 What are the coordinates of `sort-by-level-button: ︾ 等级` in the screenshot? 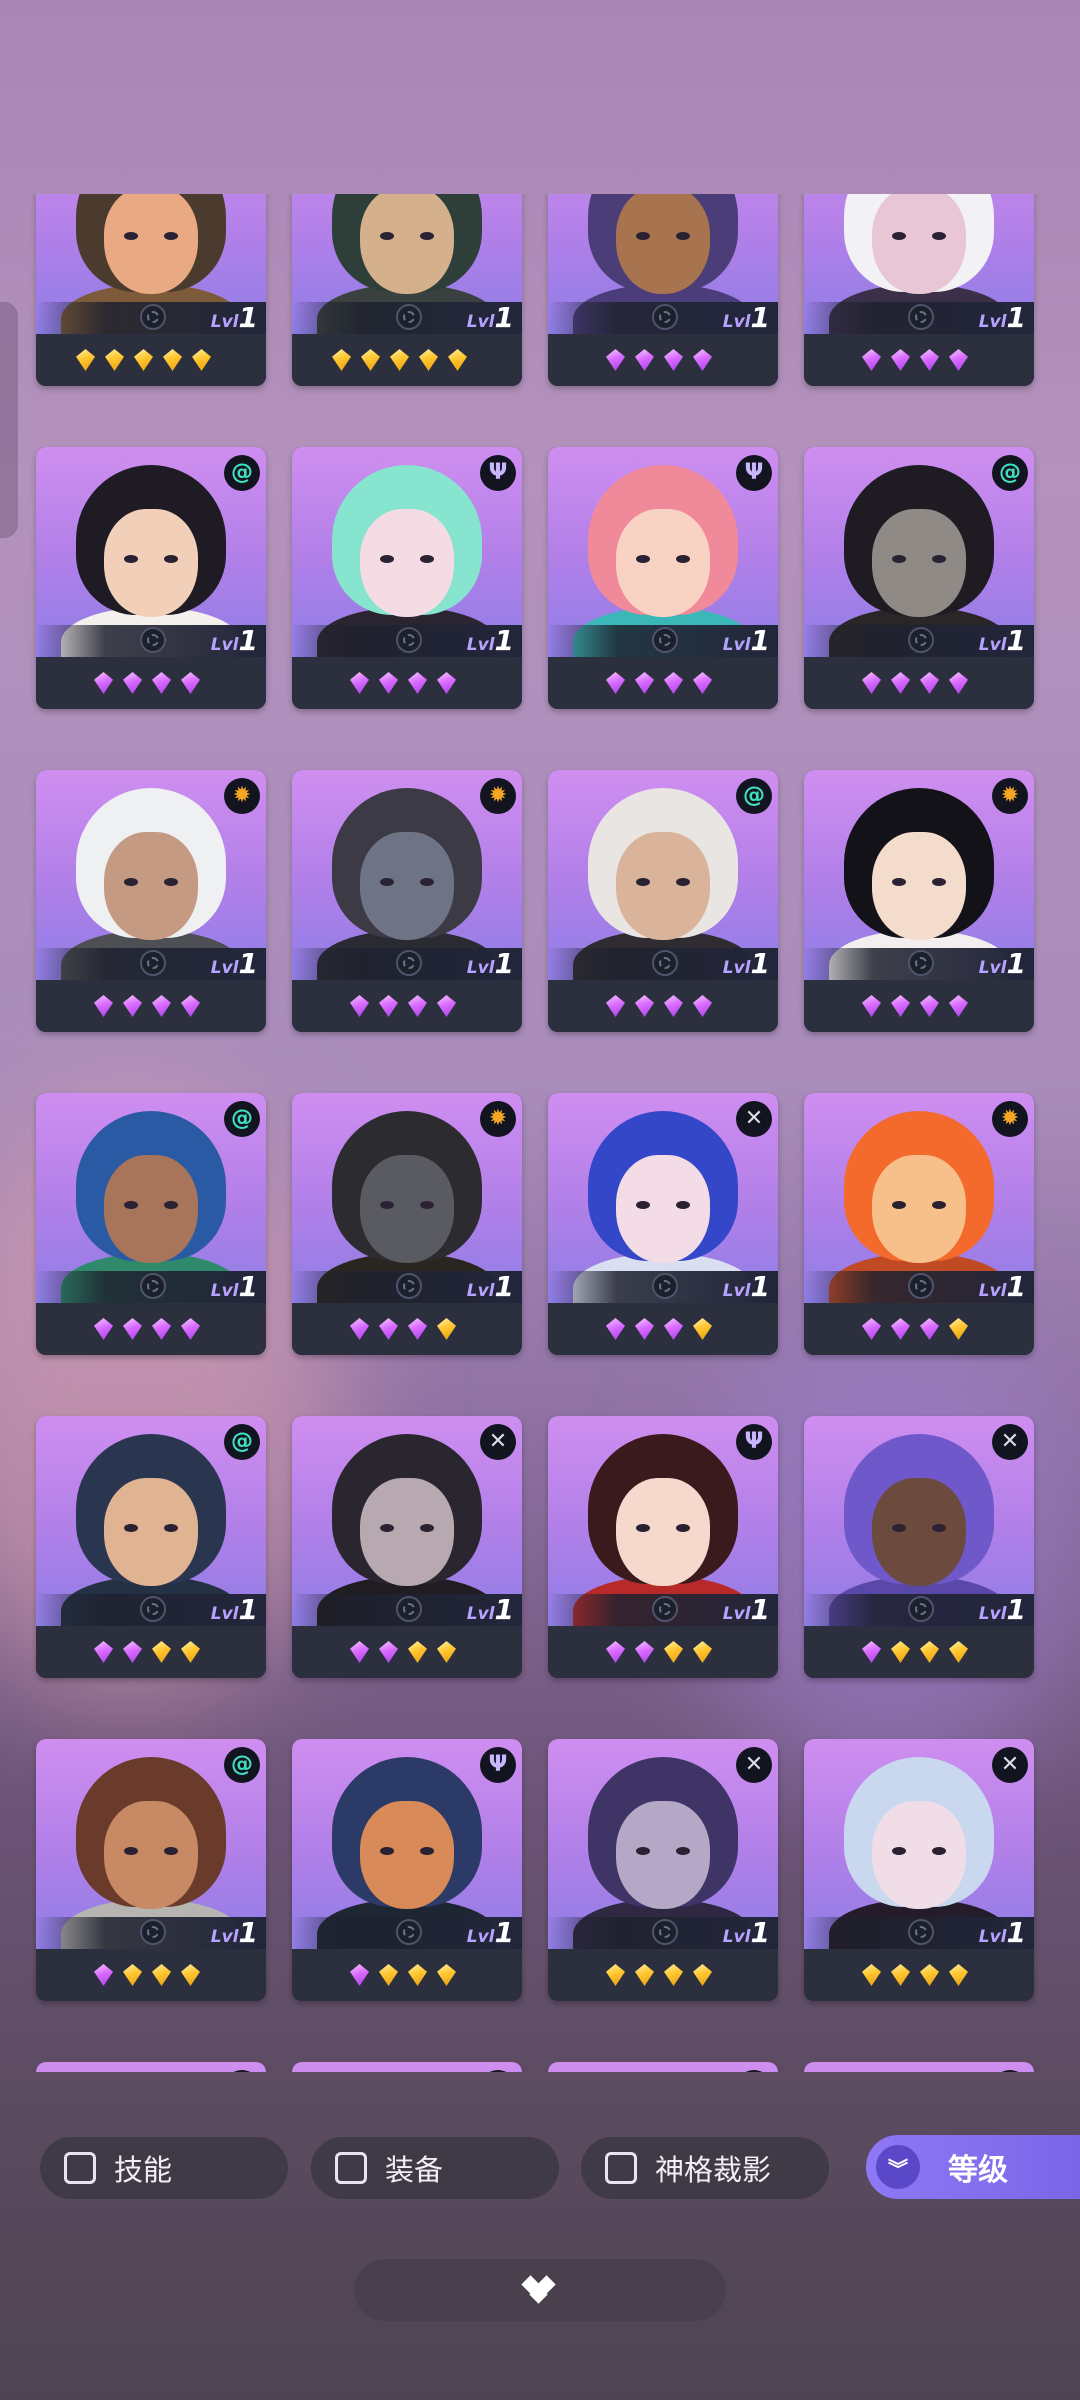 It's located at (973, 2167).